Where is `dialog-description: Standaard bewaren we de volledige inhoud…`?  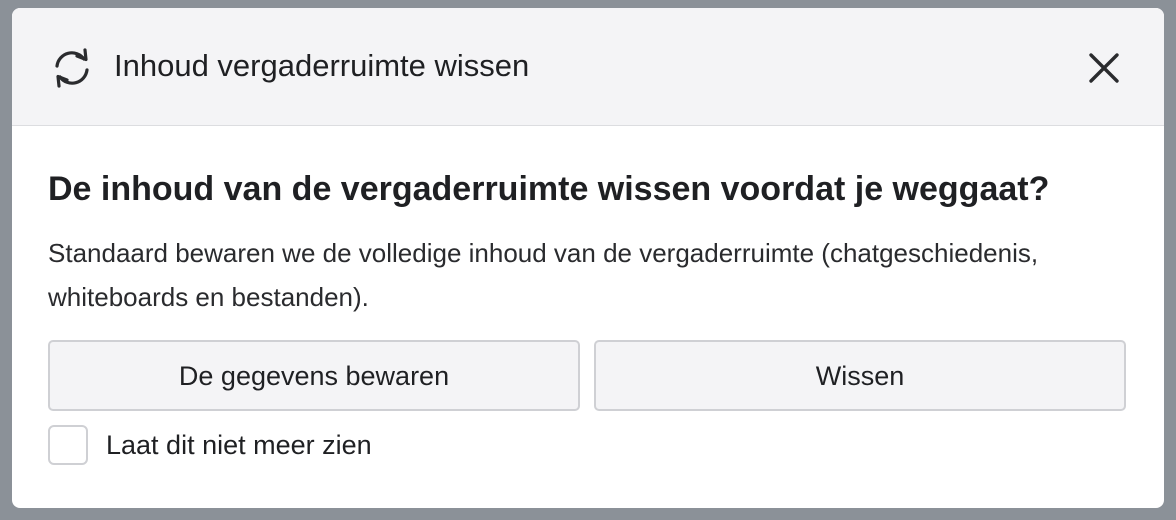
dialog-description: Standaard bewaren we de volledige inhoud… is located at coordinates (543, 275).